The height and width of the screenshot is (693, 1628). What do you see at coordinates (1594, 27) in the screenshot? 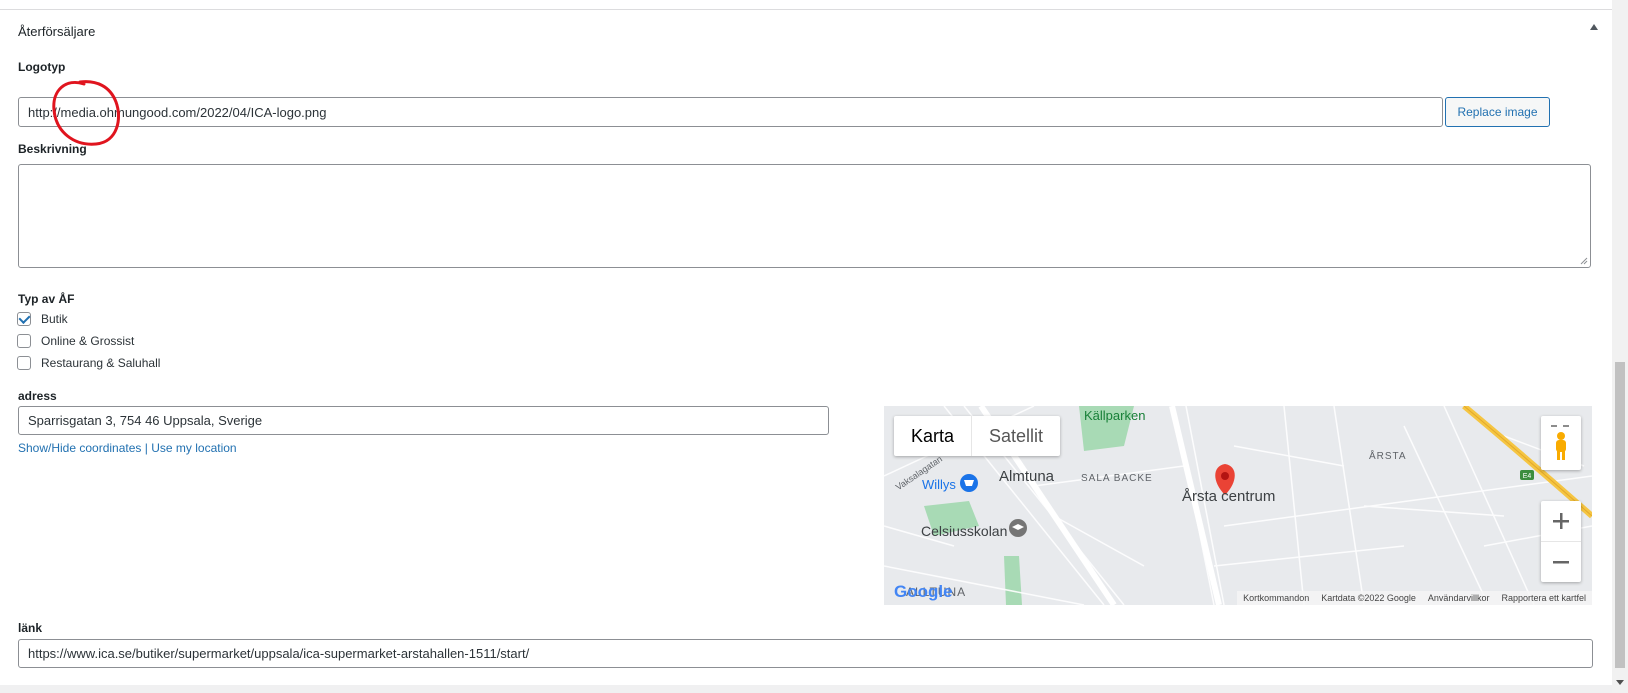
I see `collapse-toggle-icon` at bounding box center [1594, 27].